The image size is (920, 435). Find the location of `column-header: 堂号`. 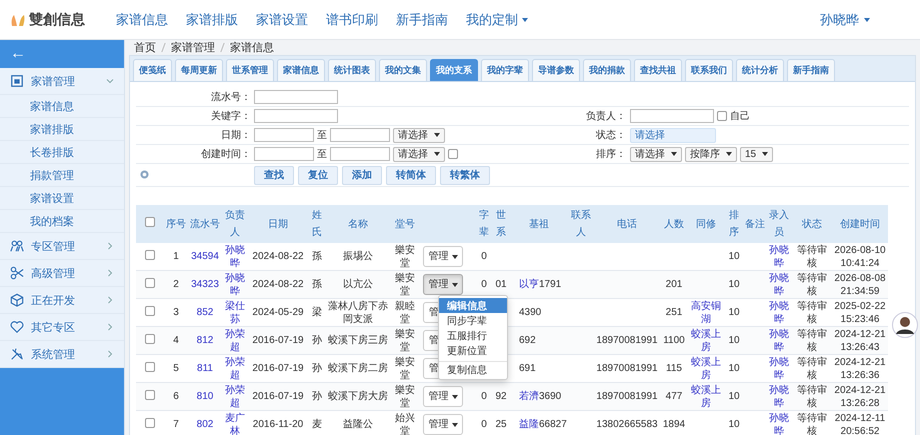

column-header: 堂号 is located at coordinates (405, 224).